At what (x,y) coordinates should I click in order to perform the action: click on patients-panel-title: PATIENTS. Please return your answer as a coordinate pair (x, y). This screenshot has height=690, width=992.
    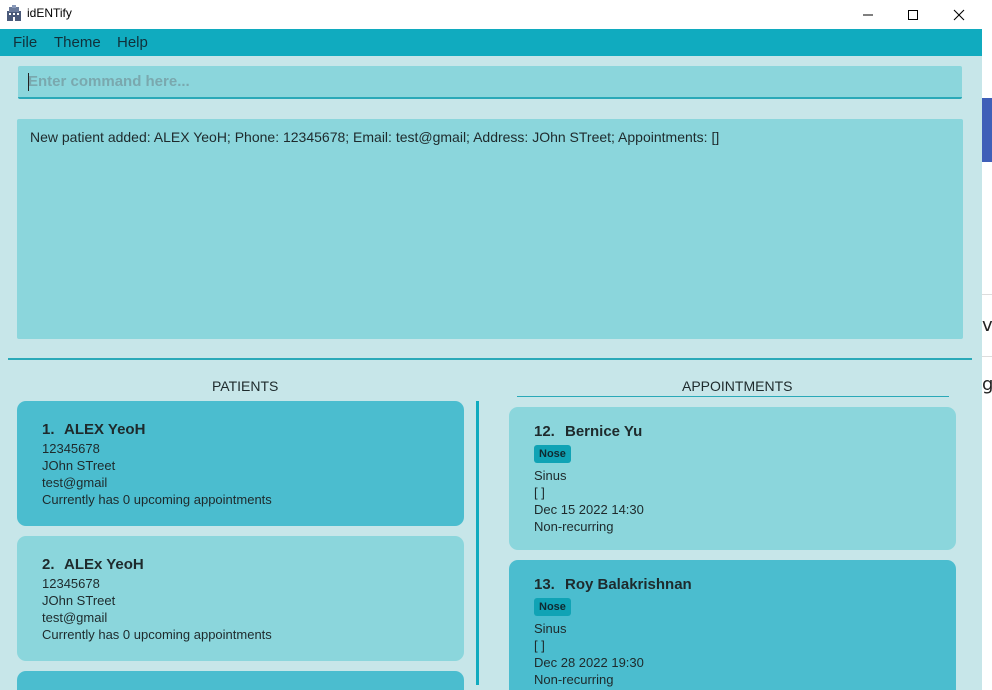
    Looking at the image, I should click on (245, 386).